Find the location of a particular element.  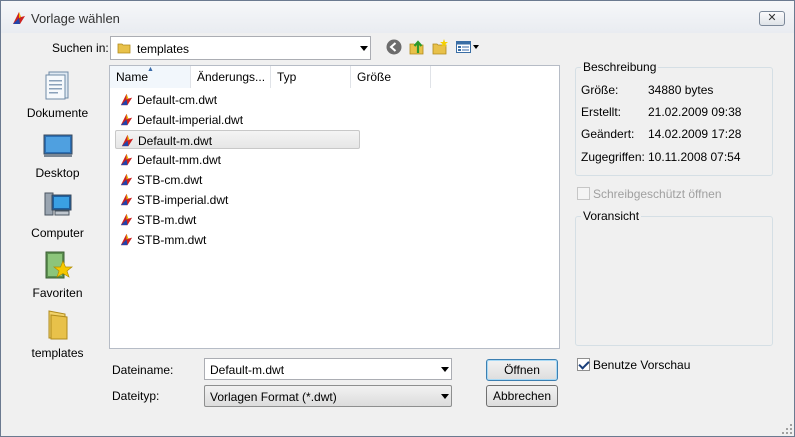

sort-up-icon: ▲ is located at coordinates (150, 69).